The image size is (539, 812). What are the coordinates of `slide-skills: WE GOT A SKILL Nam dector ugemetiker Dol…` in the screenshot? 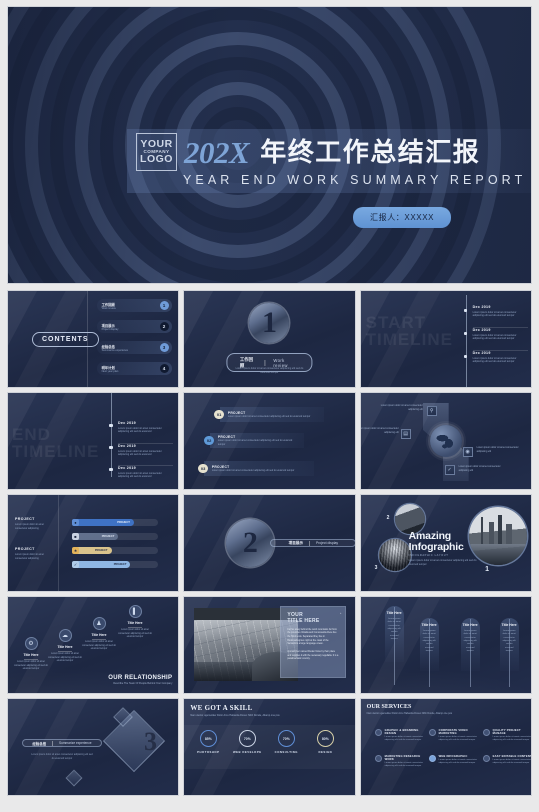 It's located at (269, 747).